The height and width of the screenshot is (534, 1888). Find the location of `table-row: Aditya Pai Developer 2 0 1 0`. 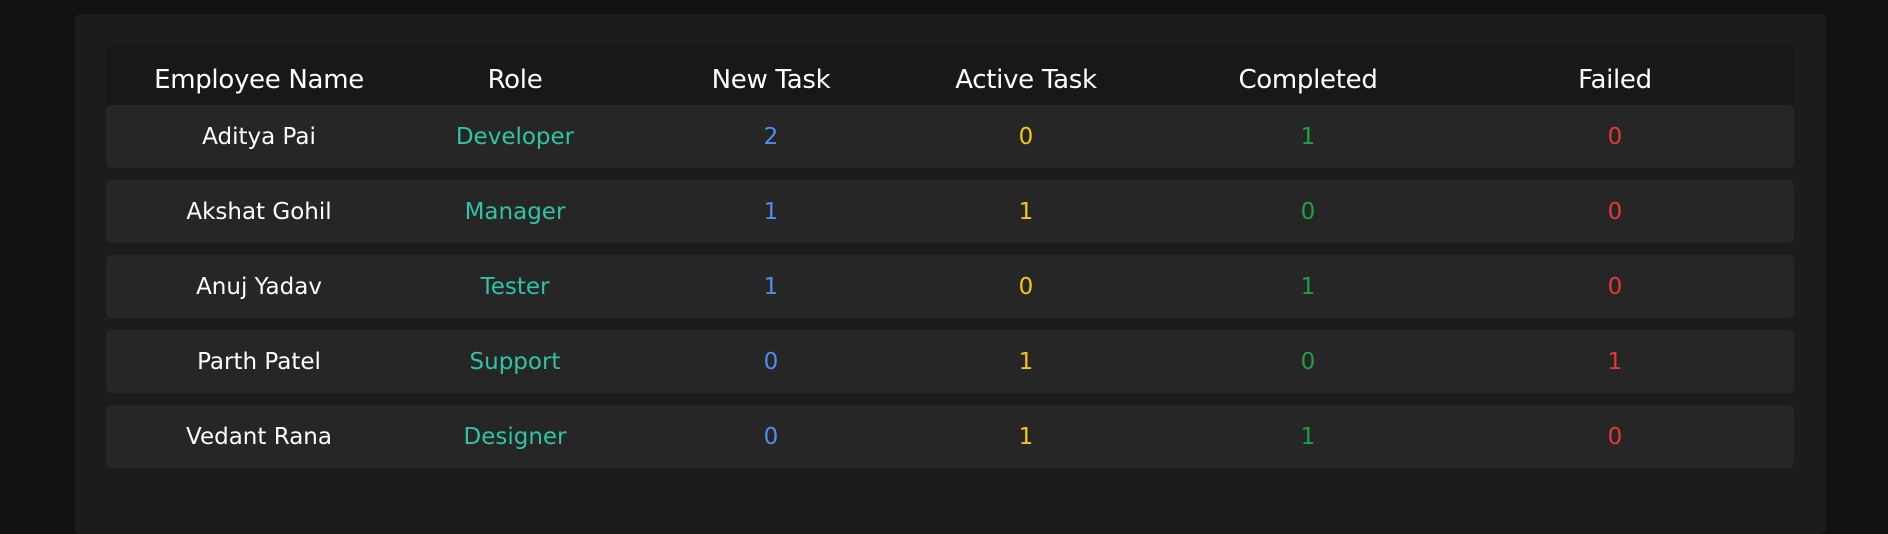

table-row: Aditya Pai Developer 2 0 1 0 is located at coordinates (950, 136).